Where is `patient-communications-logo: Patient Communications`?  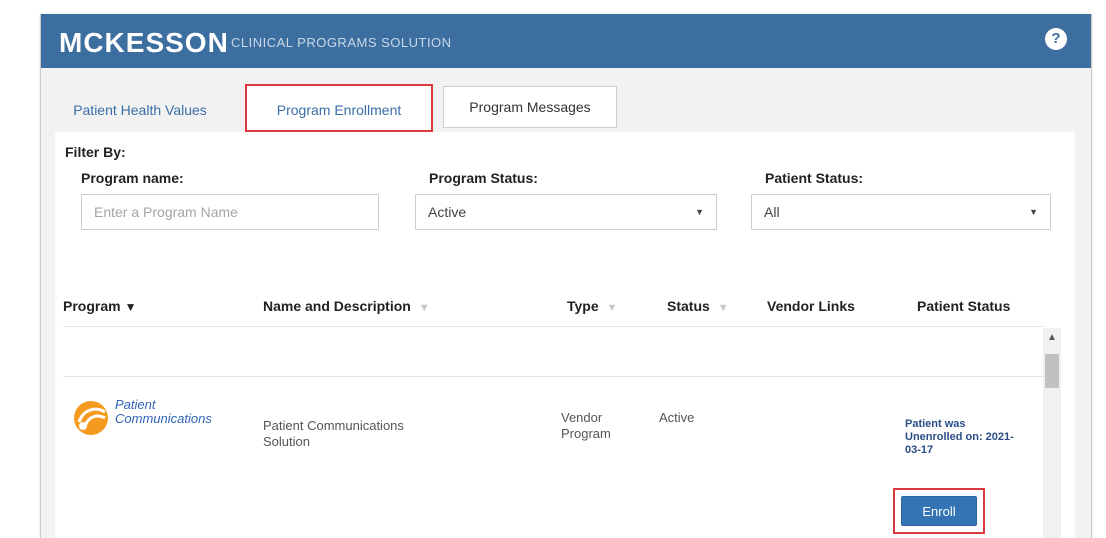
patient-communications-logo: Patient Communications is located at coordinates (159, 417).